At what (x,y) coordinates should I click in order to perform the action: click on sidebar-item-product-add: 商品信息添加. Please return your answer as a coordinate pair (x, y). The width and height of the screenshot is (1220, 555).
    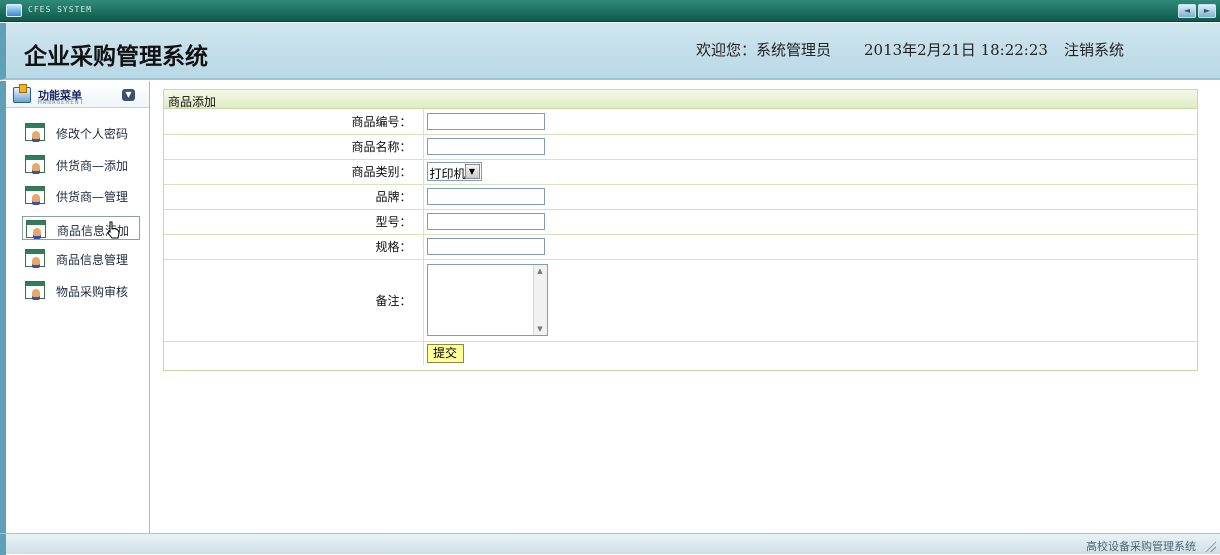
    Looking at the image, I should click on (81, 228).